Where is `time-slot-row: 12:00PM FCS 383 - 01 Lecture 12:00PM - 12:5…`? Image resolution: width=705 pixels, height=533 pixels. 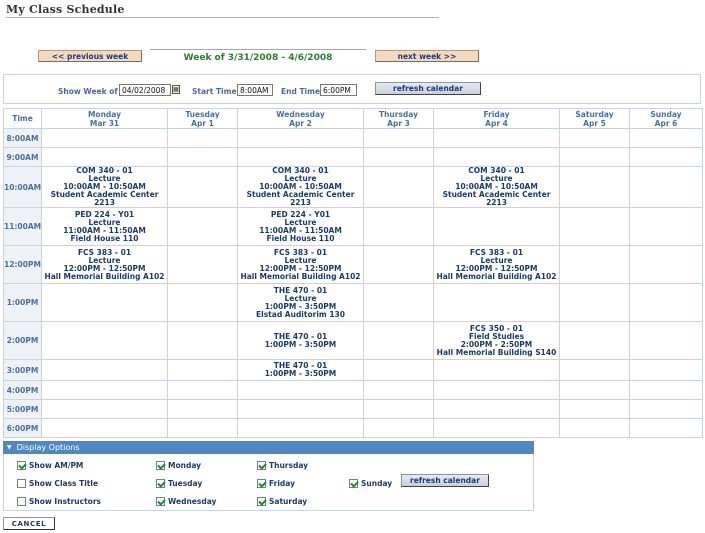
time-slot-row: 12:00PM FCS 383 - 01 Lecture 12:00PM - 12:5… is located at coordinates (353, 264).